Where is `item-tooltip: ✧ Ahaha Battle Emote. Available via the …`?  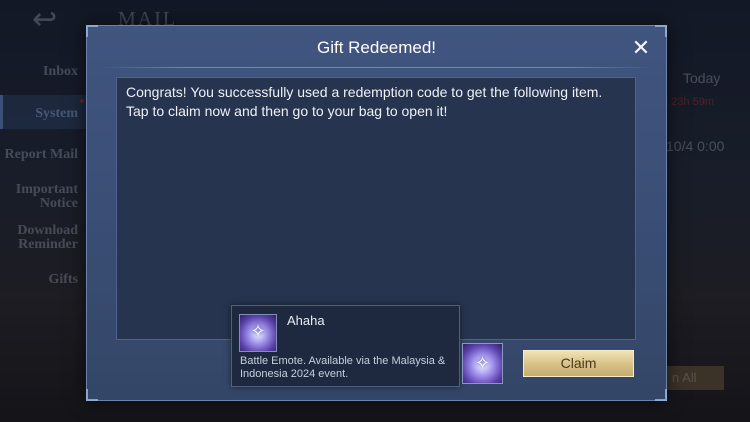
item-tooltip: ✧ Ahaha Battle Emote. Available via the … is located at coordinates (345, 346).